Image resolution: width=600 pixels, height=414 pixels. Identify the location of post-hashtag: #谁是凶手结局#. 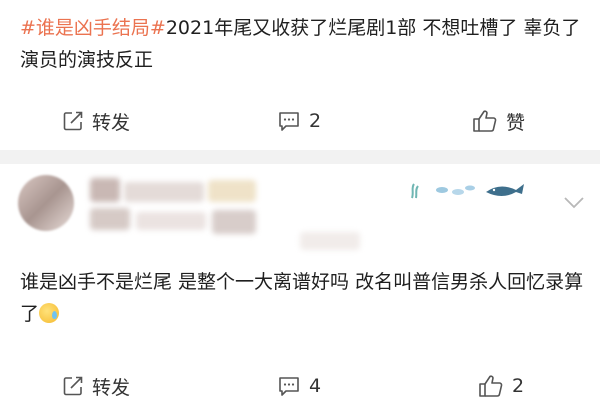
(93, 28).